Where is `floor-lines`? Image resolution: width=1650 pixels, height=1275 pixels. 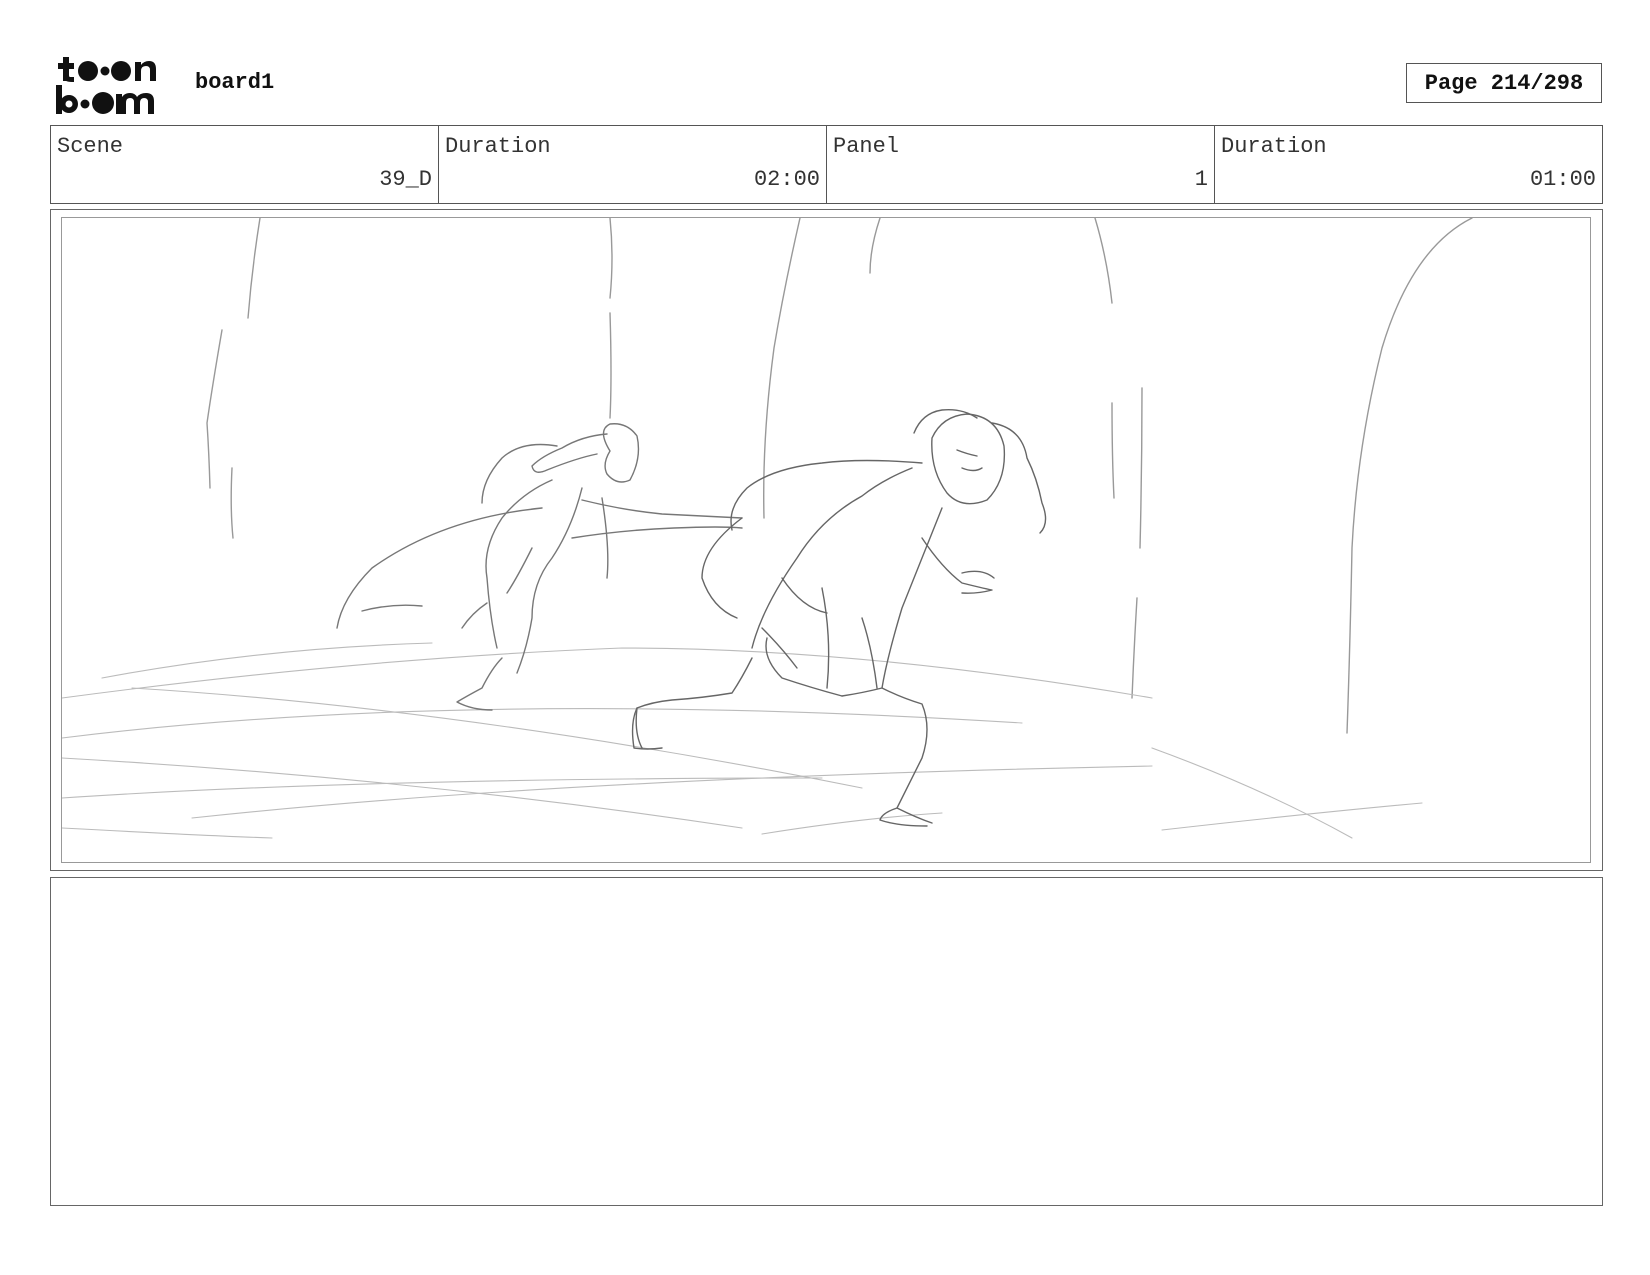
floor-lines is located at coordinates (742, 740).